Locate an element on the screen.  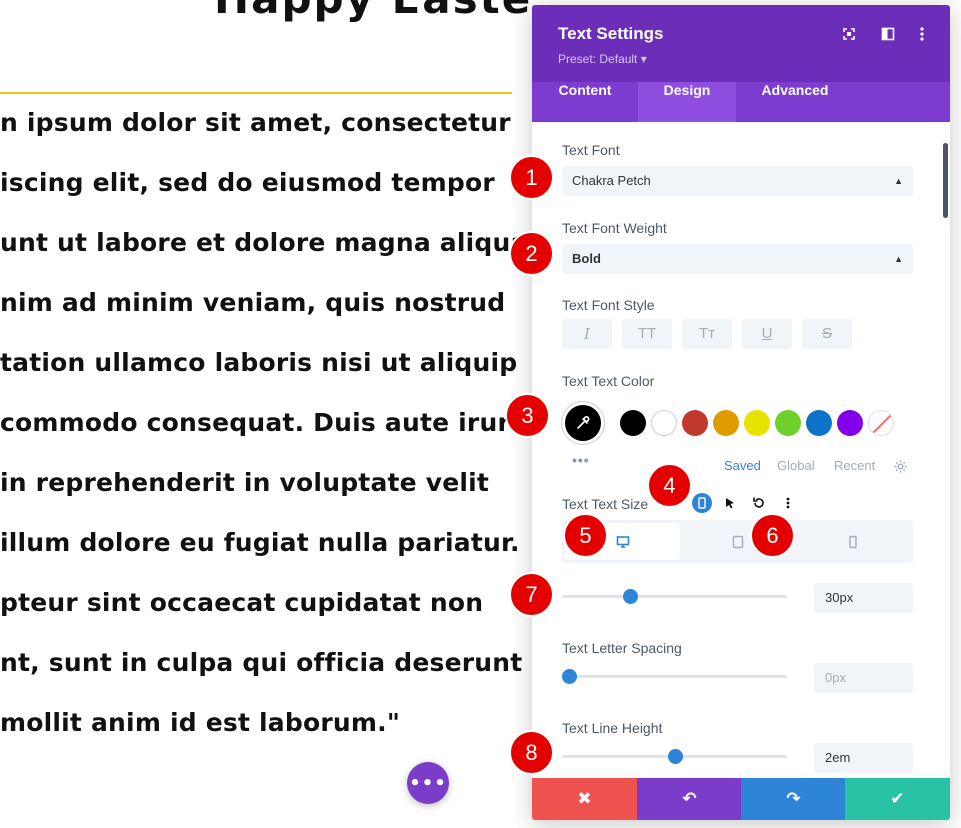
desktop-icon is located at coordinates (622, 541).